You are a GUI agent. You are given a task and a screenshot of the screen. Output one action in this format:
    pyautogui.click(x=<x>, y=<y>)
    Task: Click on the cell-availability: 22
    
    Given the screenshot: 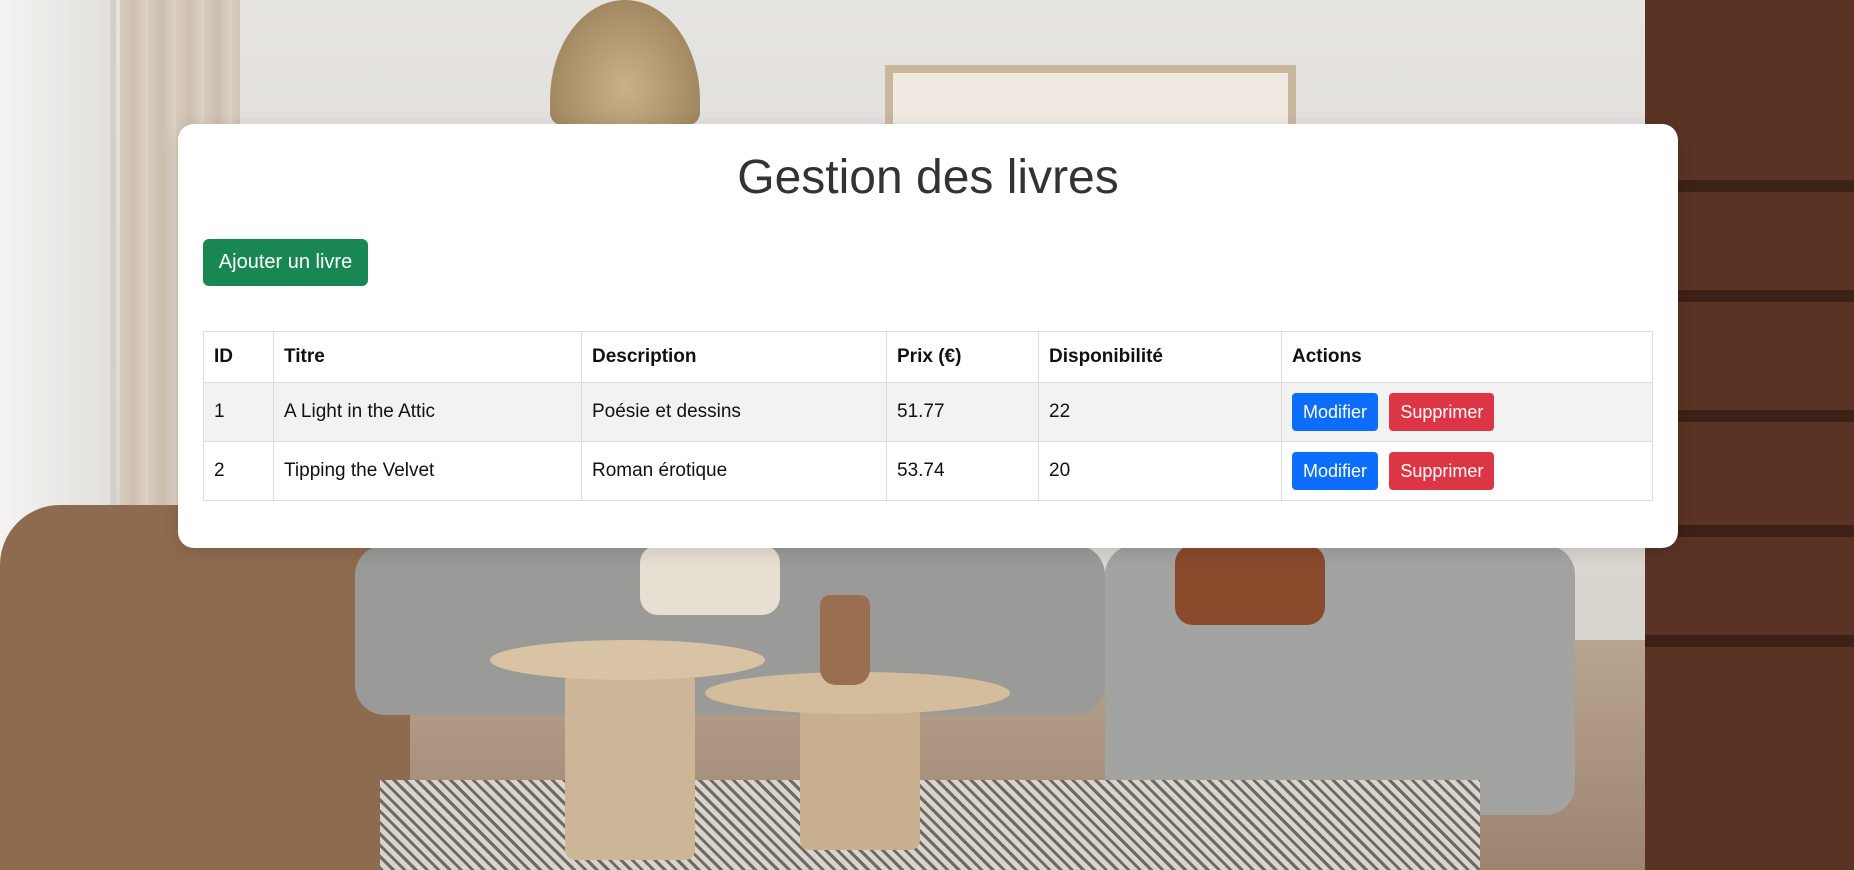 What is the action you would take?
    pyautogui.click(x=1160, y=412)
    